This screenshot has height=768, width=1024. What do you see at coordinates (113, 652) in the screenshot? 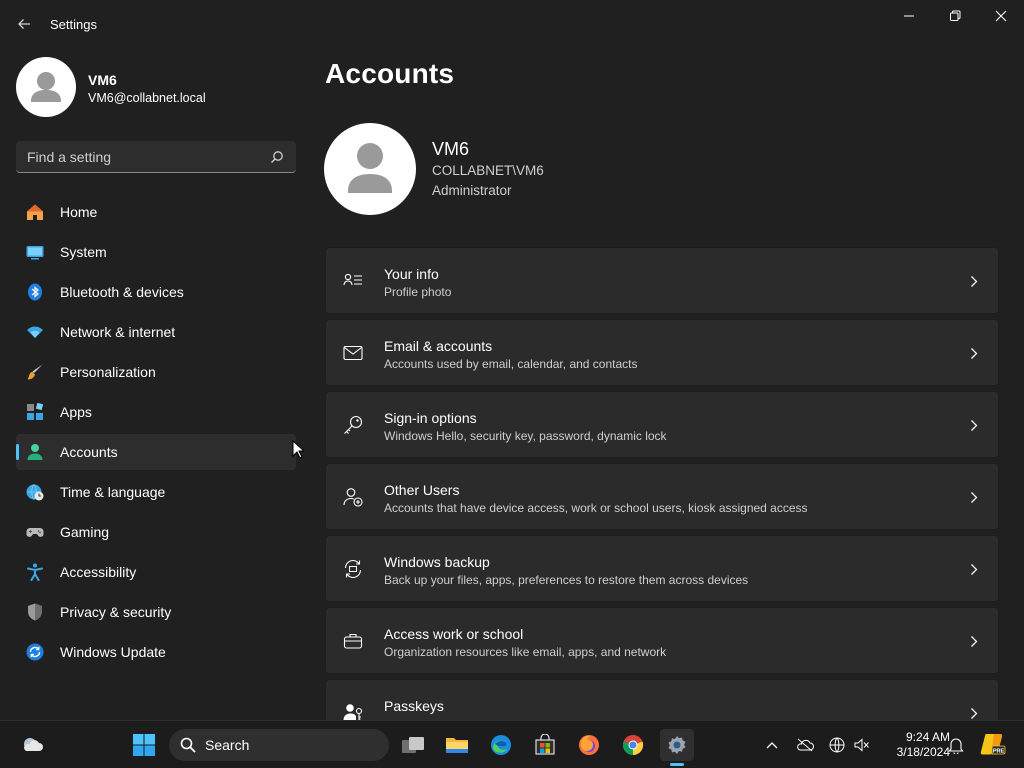
I see `sidebar-item-label: Windows Update` at bounding box center [113, 652].